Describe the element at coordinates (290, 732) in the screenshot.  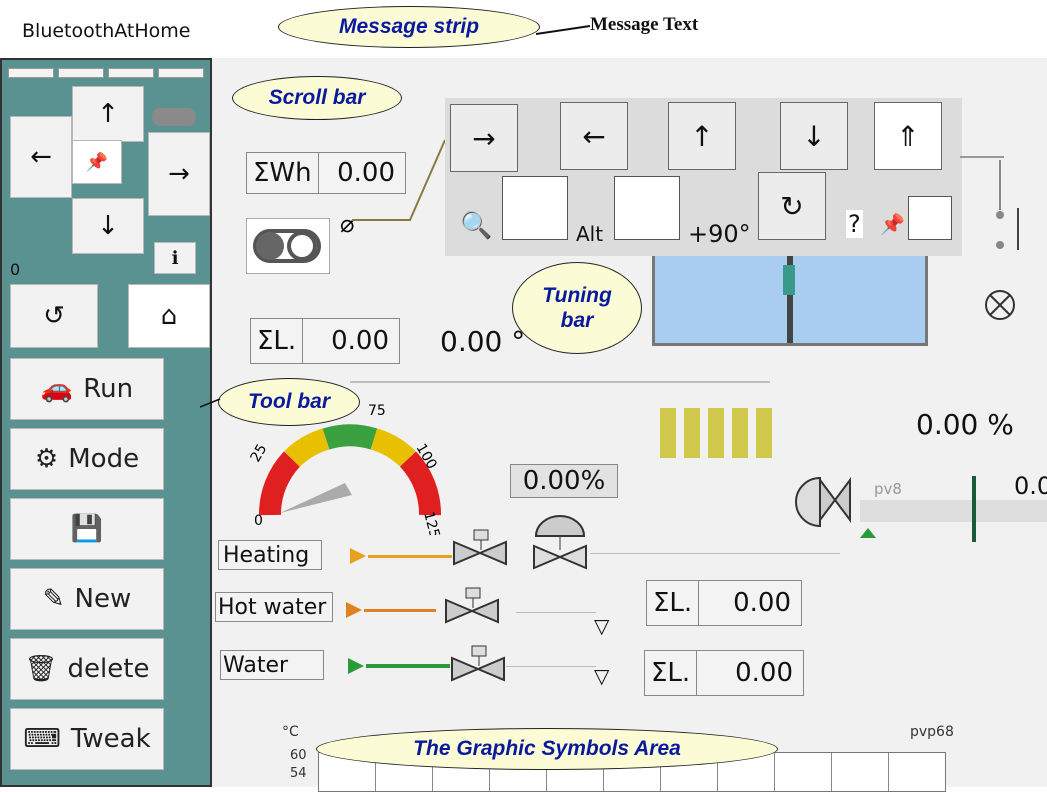
I see `chart-unit: °C` at that location.